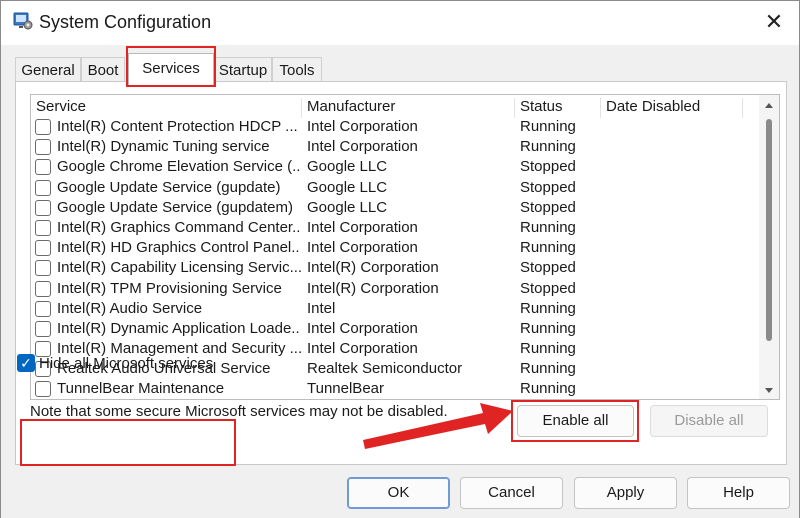  I want to click on cancel-button: Cancel, so click(511, 493).